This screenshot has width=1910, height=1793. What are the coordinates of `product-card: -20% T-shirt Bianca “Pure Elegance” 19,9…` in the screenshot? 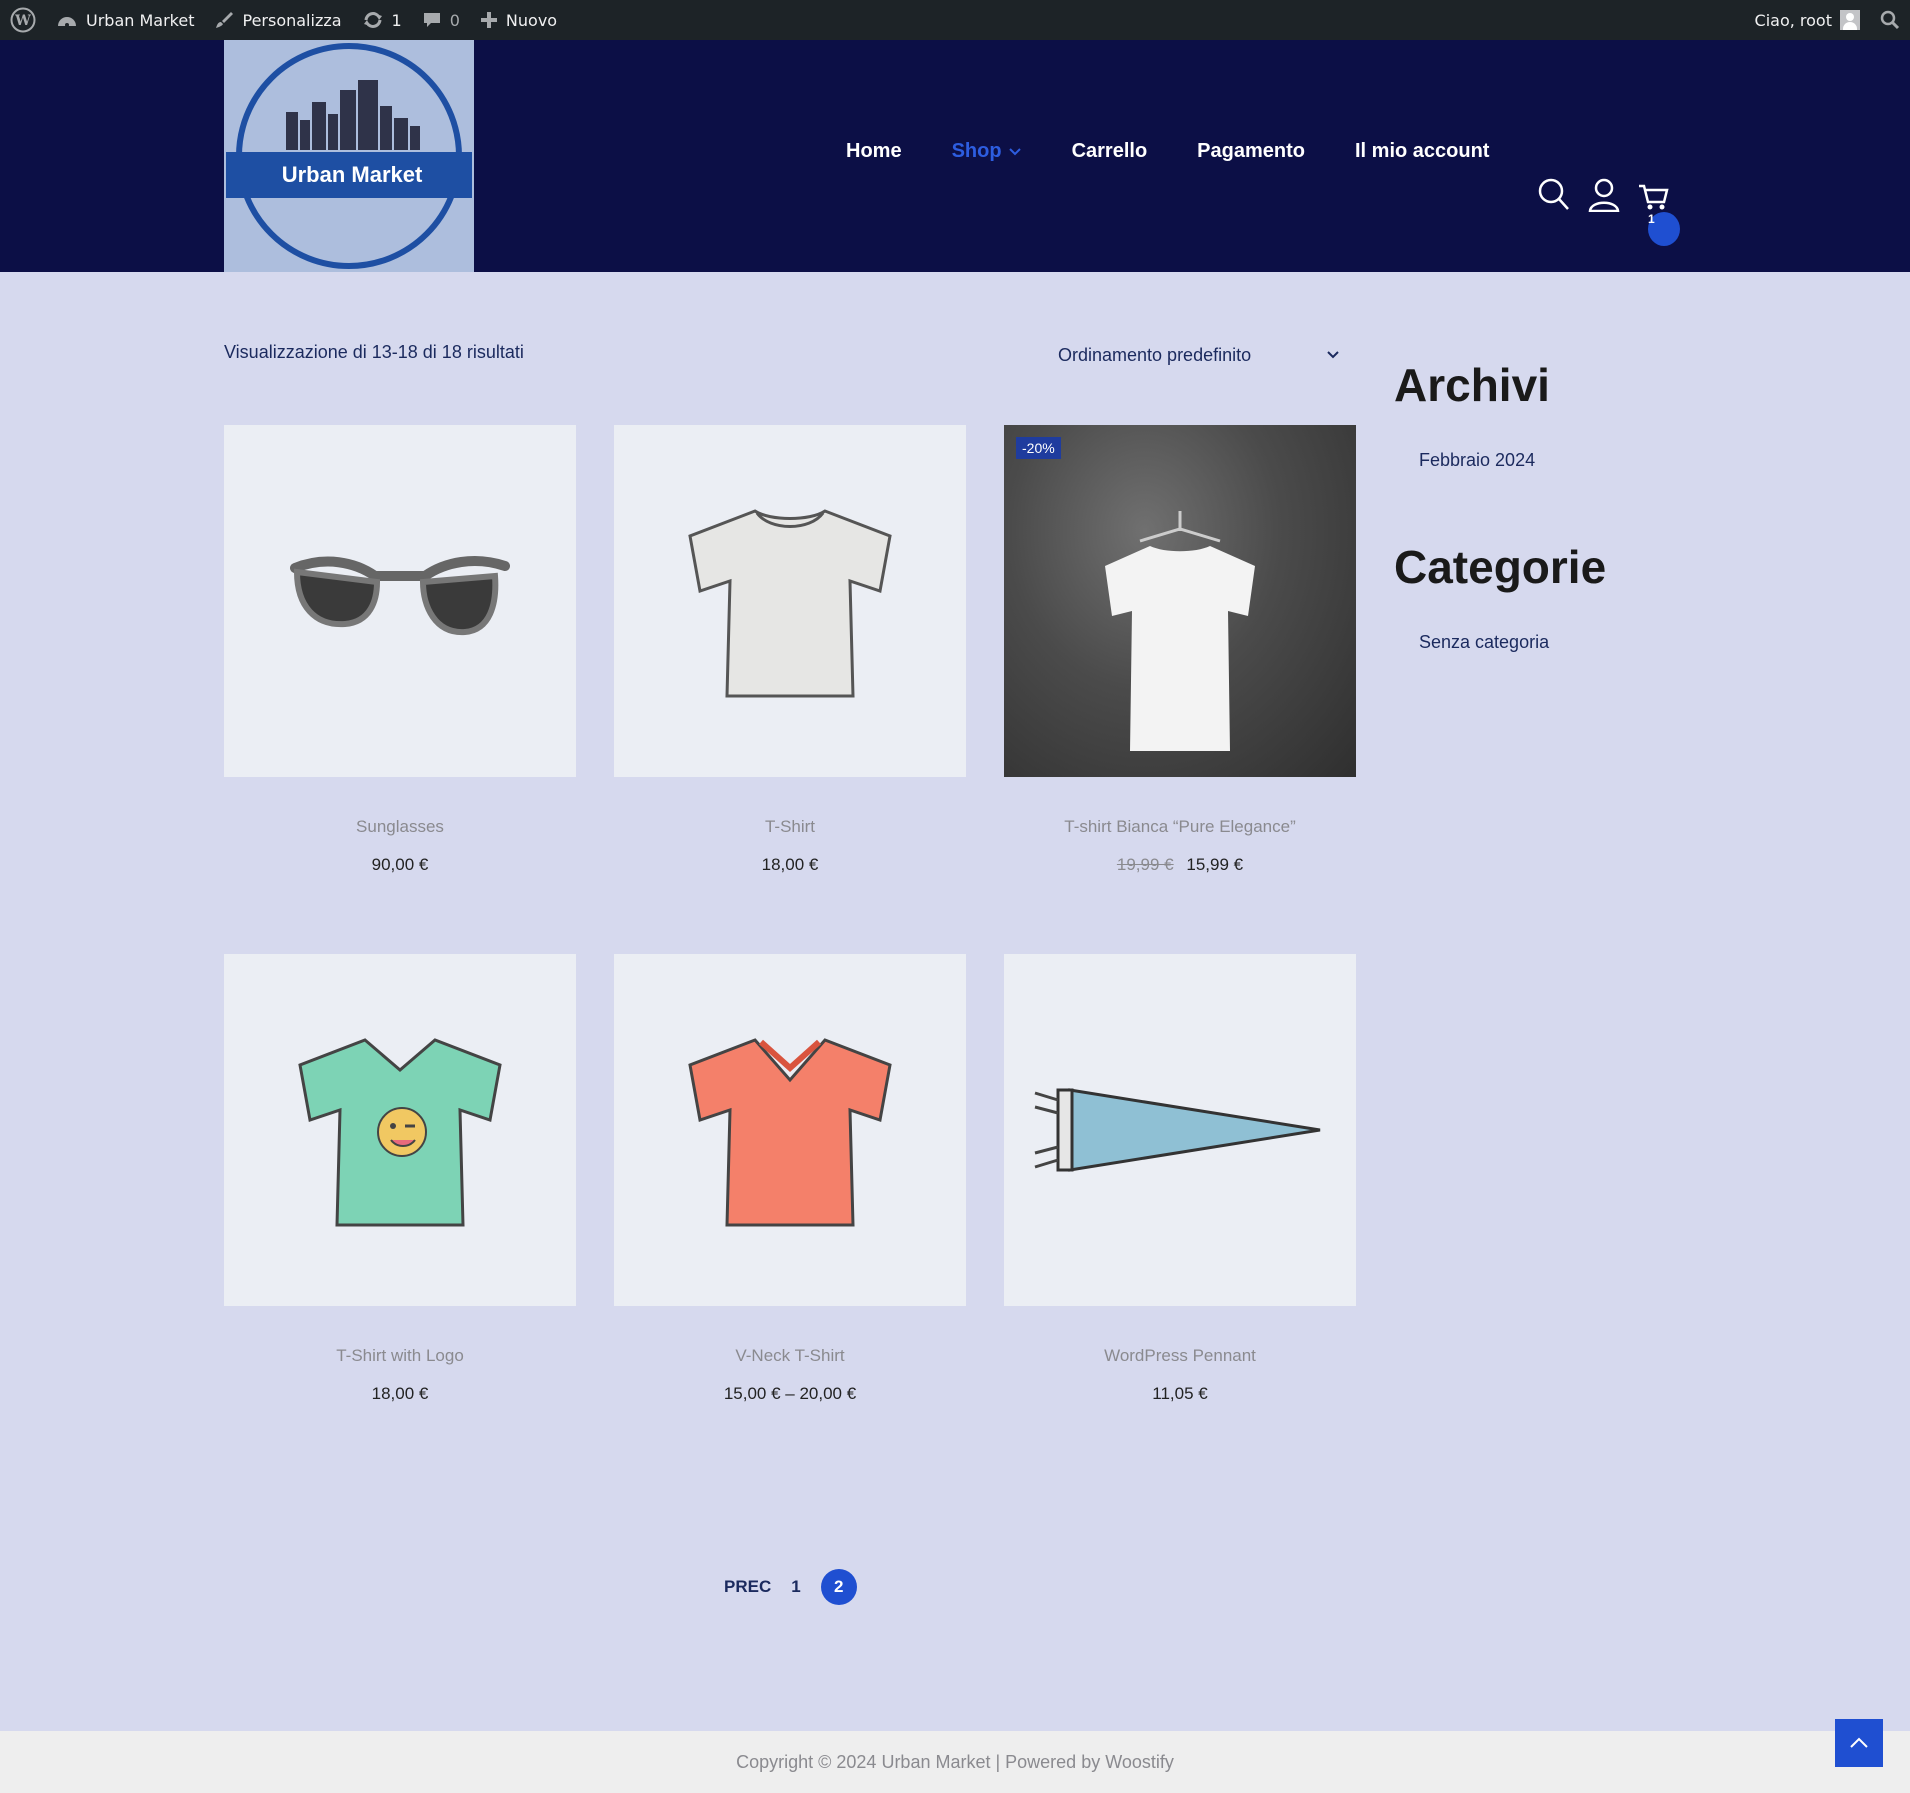 It's located at (1180, 650).